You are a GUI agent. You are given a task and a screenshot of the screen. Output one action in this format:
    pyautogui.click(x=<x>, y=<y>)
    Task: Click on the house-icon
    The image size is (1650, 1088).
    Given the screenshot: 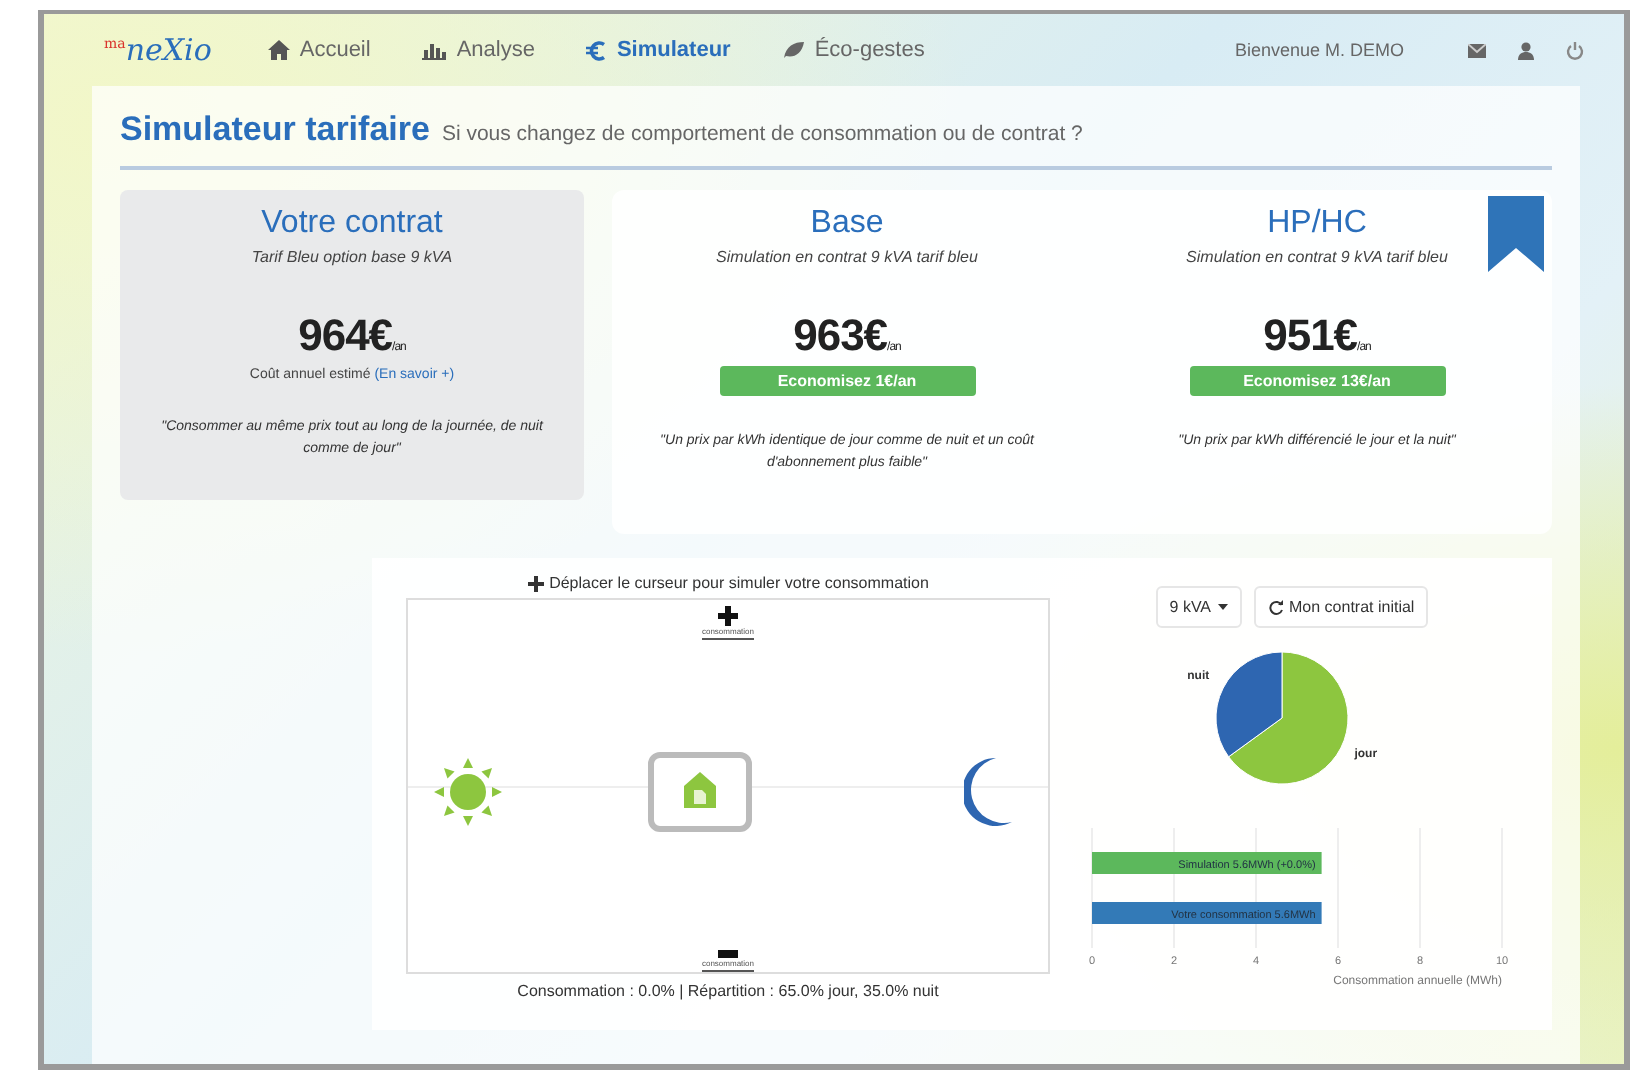 What is the action you would take?
    pyautogui.click(x=700, y=792)
    